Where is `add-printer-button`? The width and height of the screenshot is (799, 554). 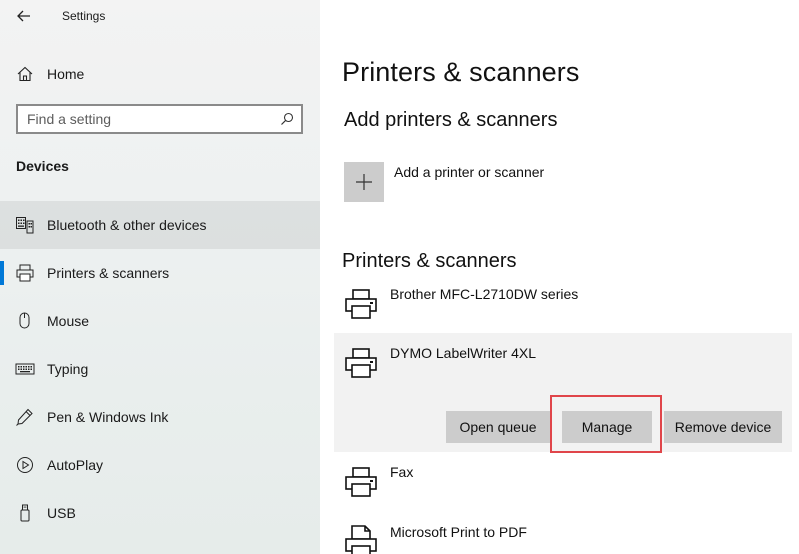
add-printer-button is located at coordinates (364, 182).